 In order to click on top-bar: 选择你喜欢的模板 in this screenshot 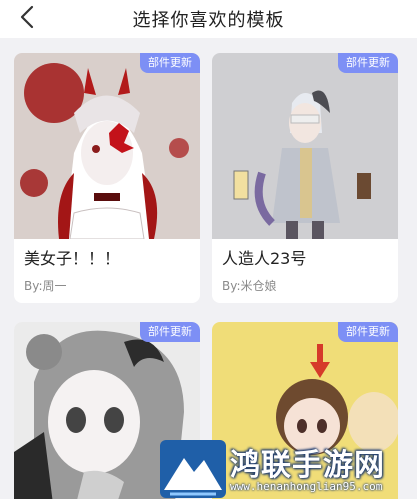, I will do `click(208, 19)`.